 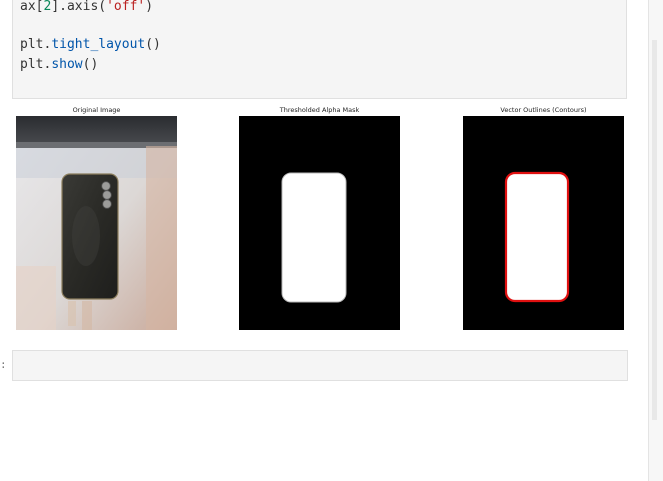 I want to click on original-image, so click(x=96, y=223).